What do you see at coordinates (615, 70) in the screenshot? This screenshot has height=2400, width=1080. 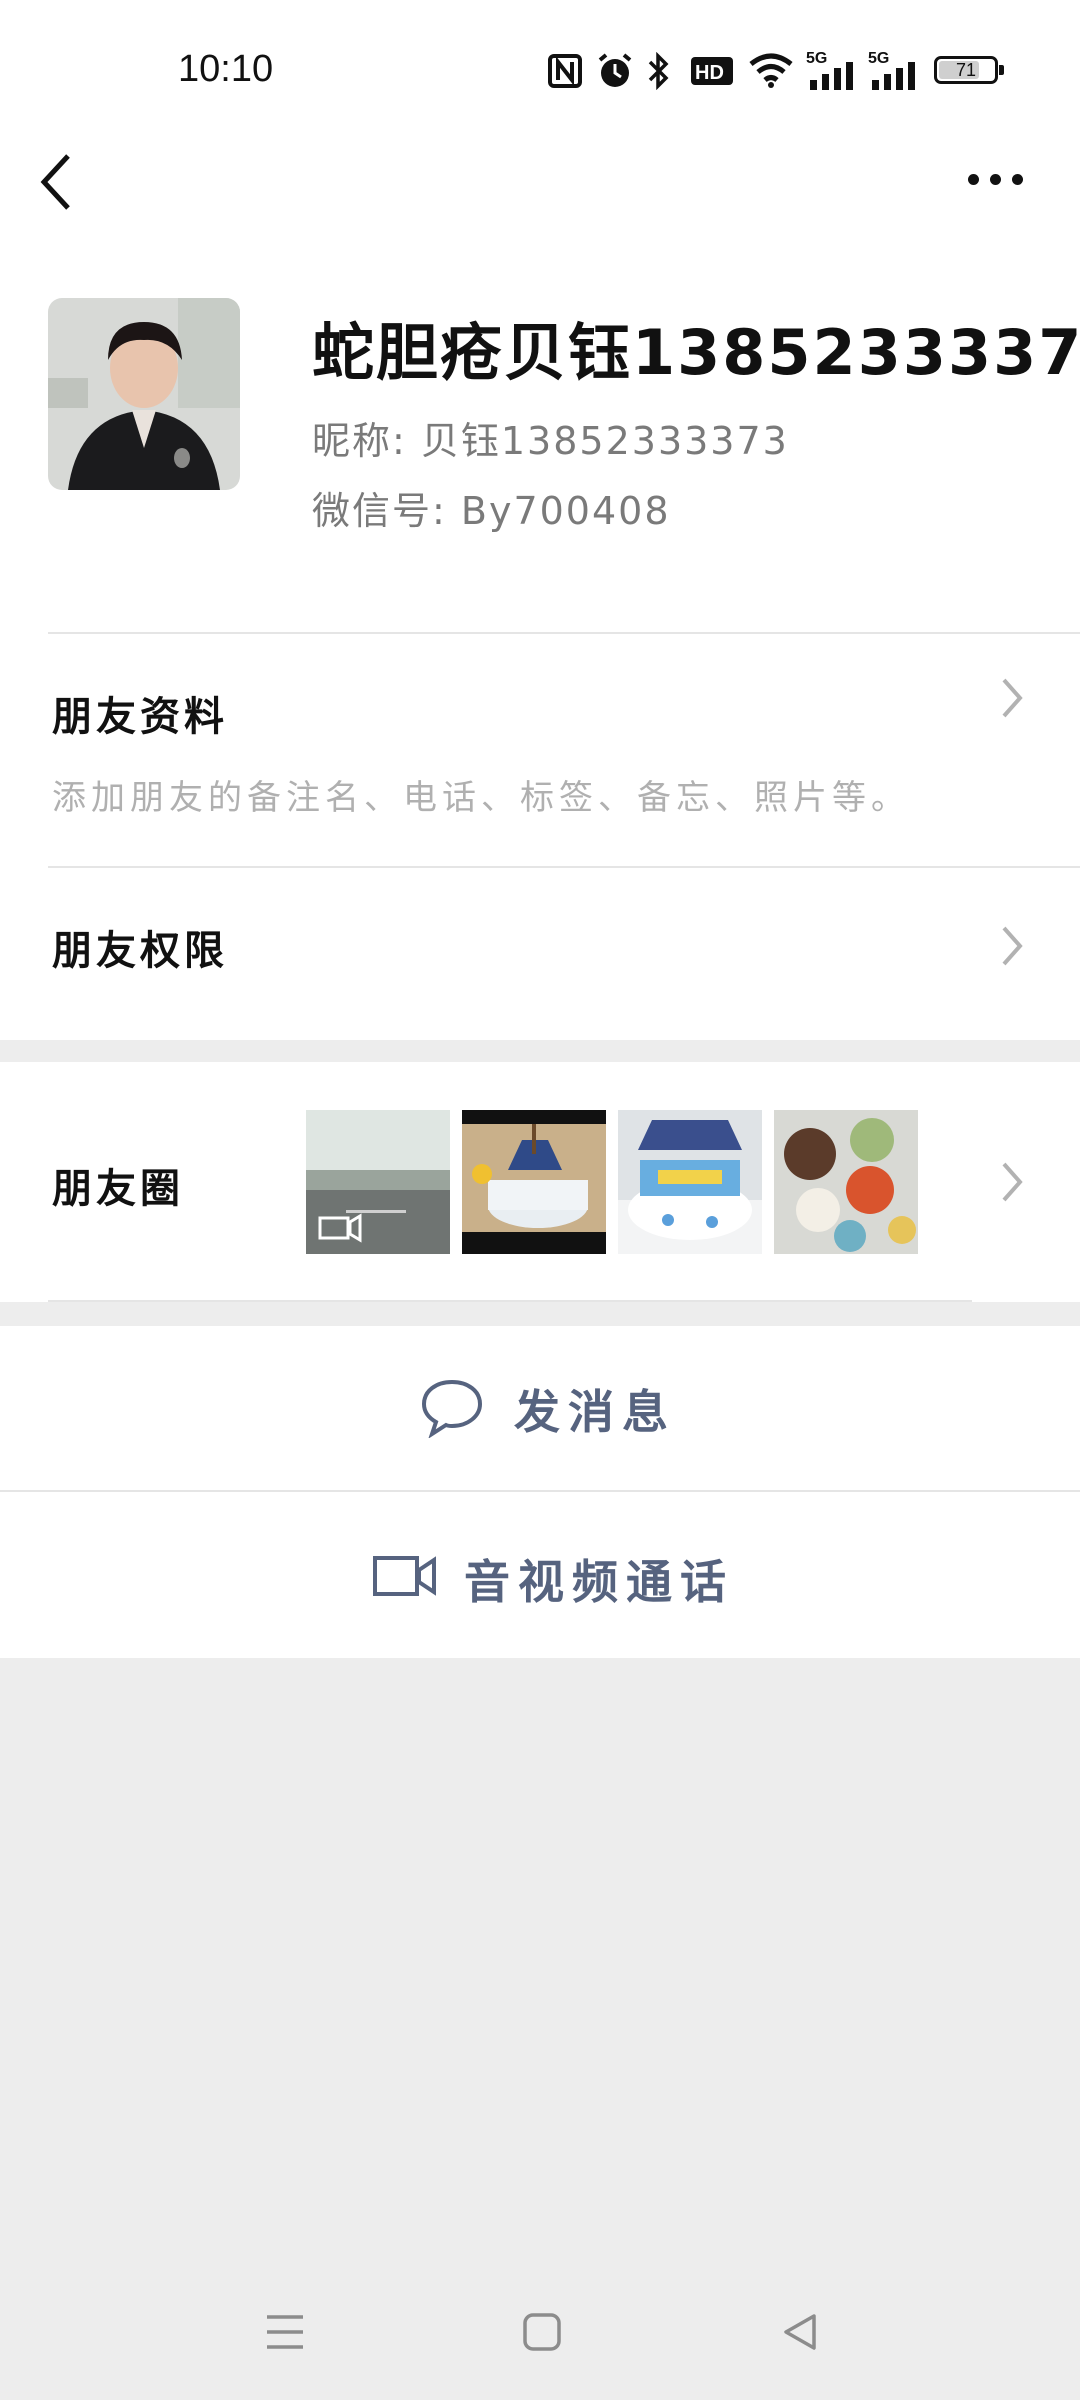 I see `alarm-icon` at bounding box center [615, 70].